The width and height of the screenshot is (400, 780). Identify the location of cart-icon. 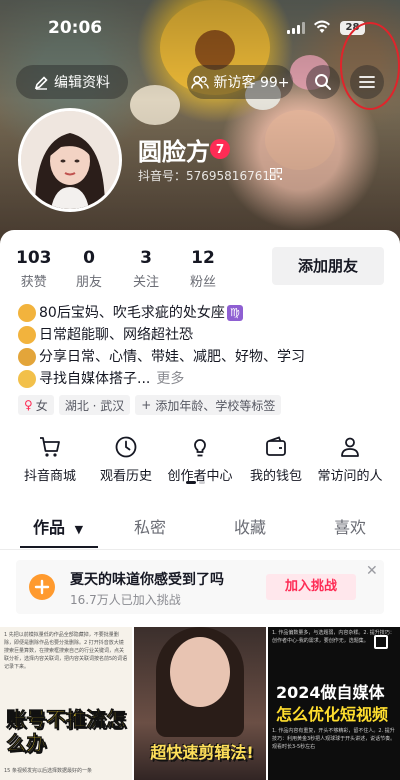
(50, 447).